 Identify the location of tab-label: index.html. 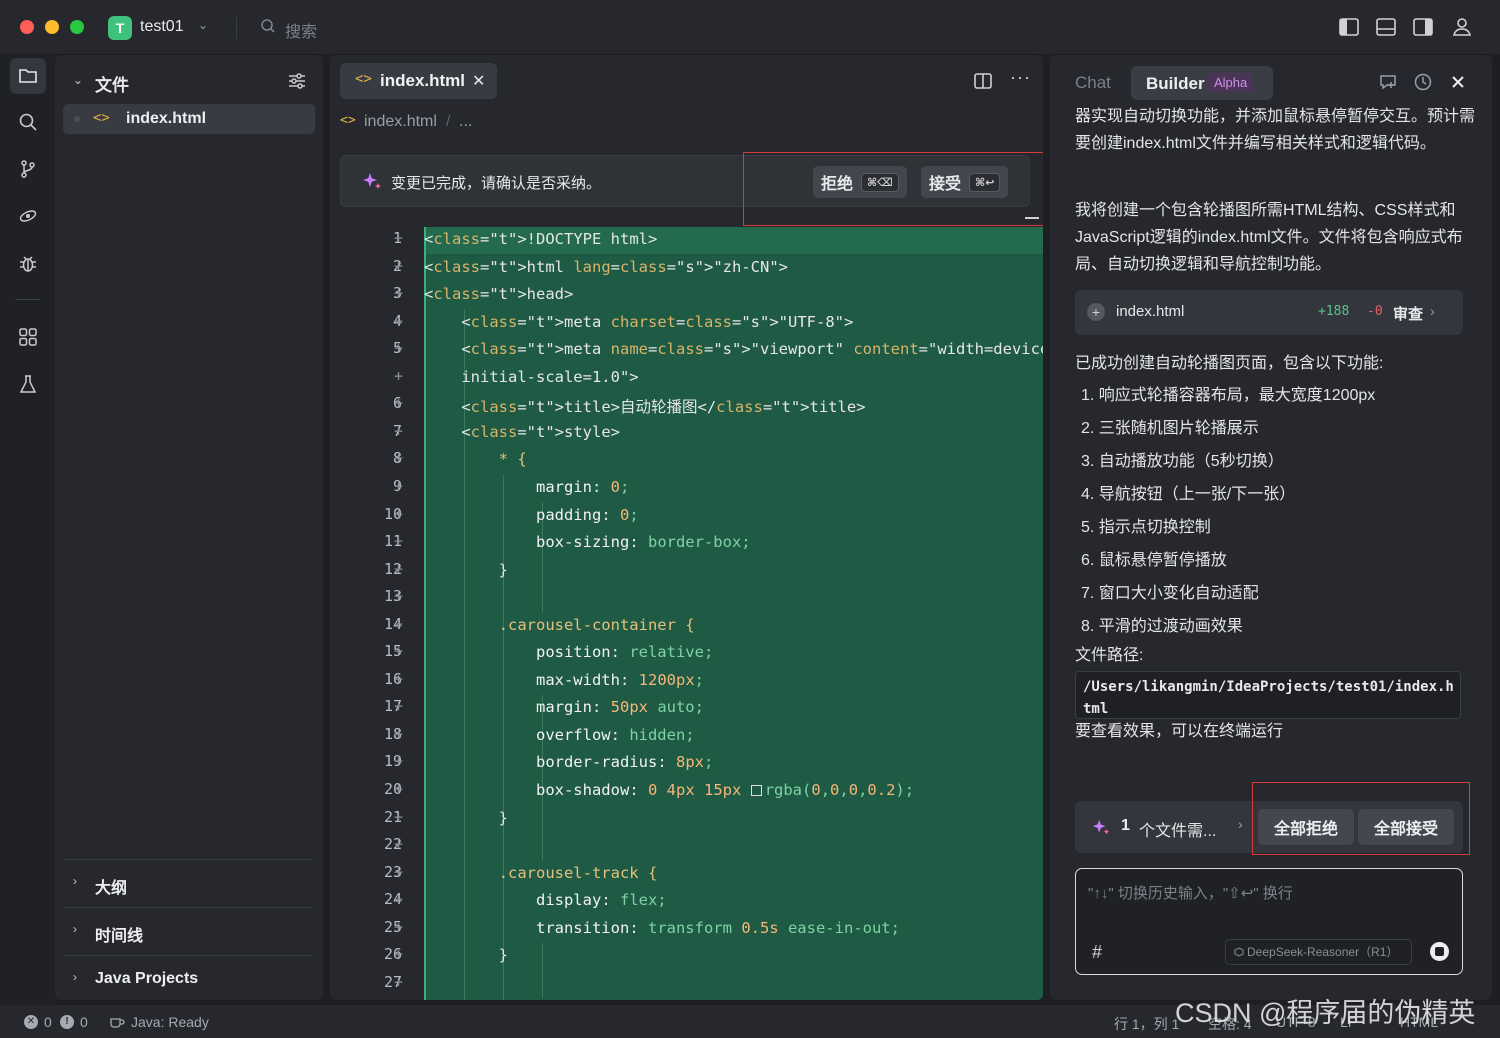
(423, 80).